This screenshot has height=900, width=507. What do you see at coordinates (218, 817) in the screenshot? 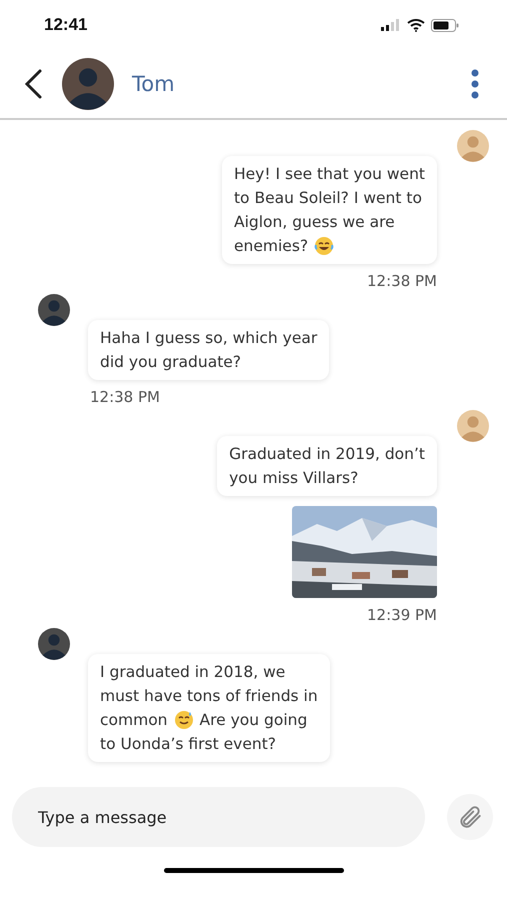
I see `message-input: Type a message` at bounding box center [218, 817].